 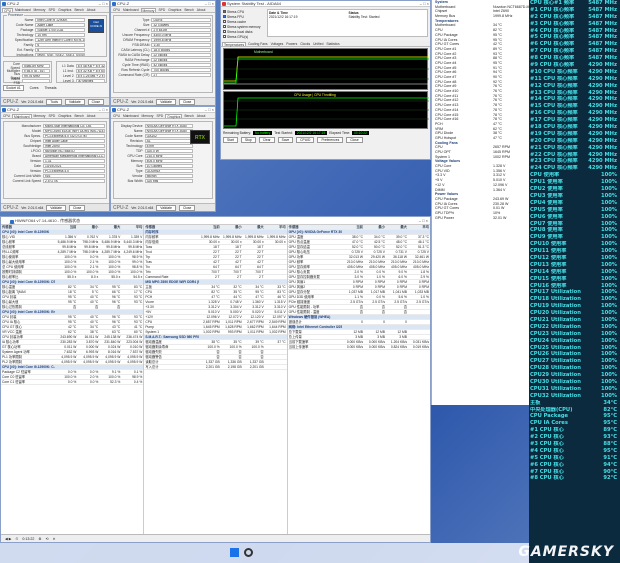 What do you see at coordinates (78, 10) in the screenshot?
I see `tab-cpuz1-5: Bench` at bounding box center [78, 10].